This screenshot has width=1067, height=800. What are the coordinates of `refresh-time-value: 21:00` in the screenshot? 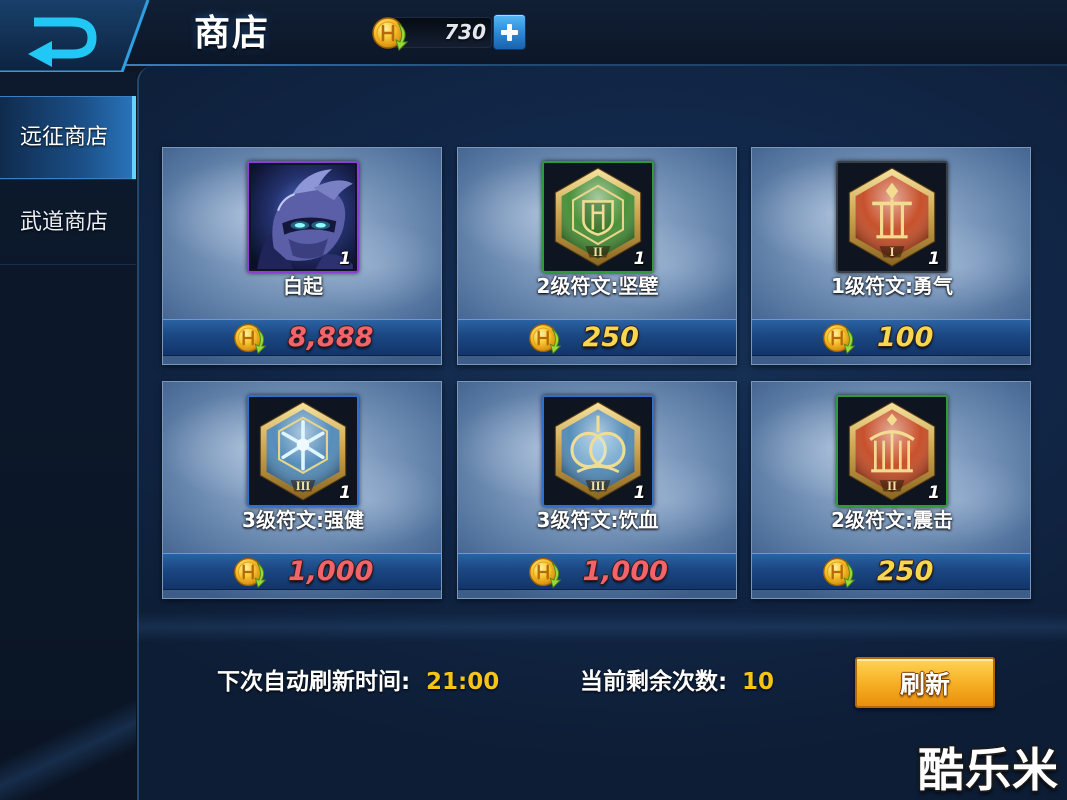 It's located at (463, 682).